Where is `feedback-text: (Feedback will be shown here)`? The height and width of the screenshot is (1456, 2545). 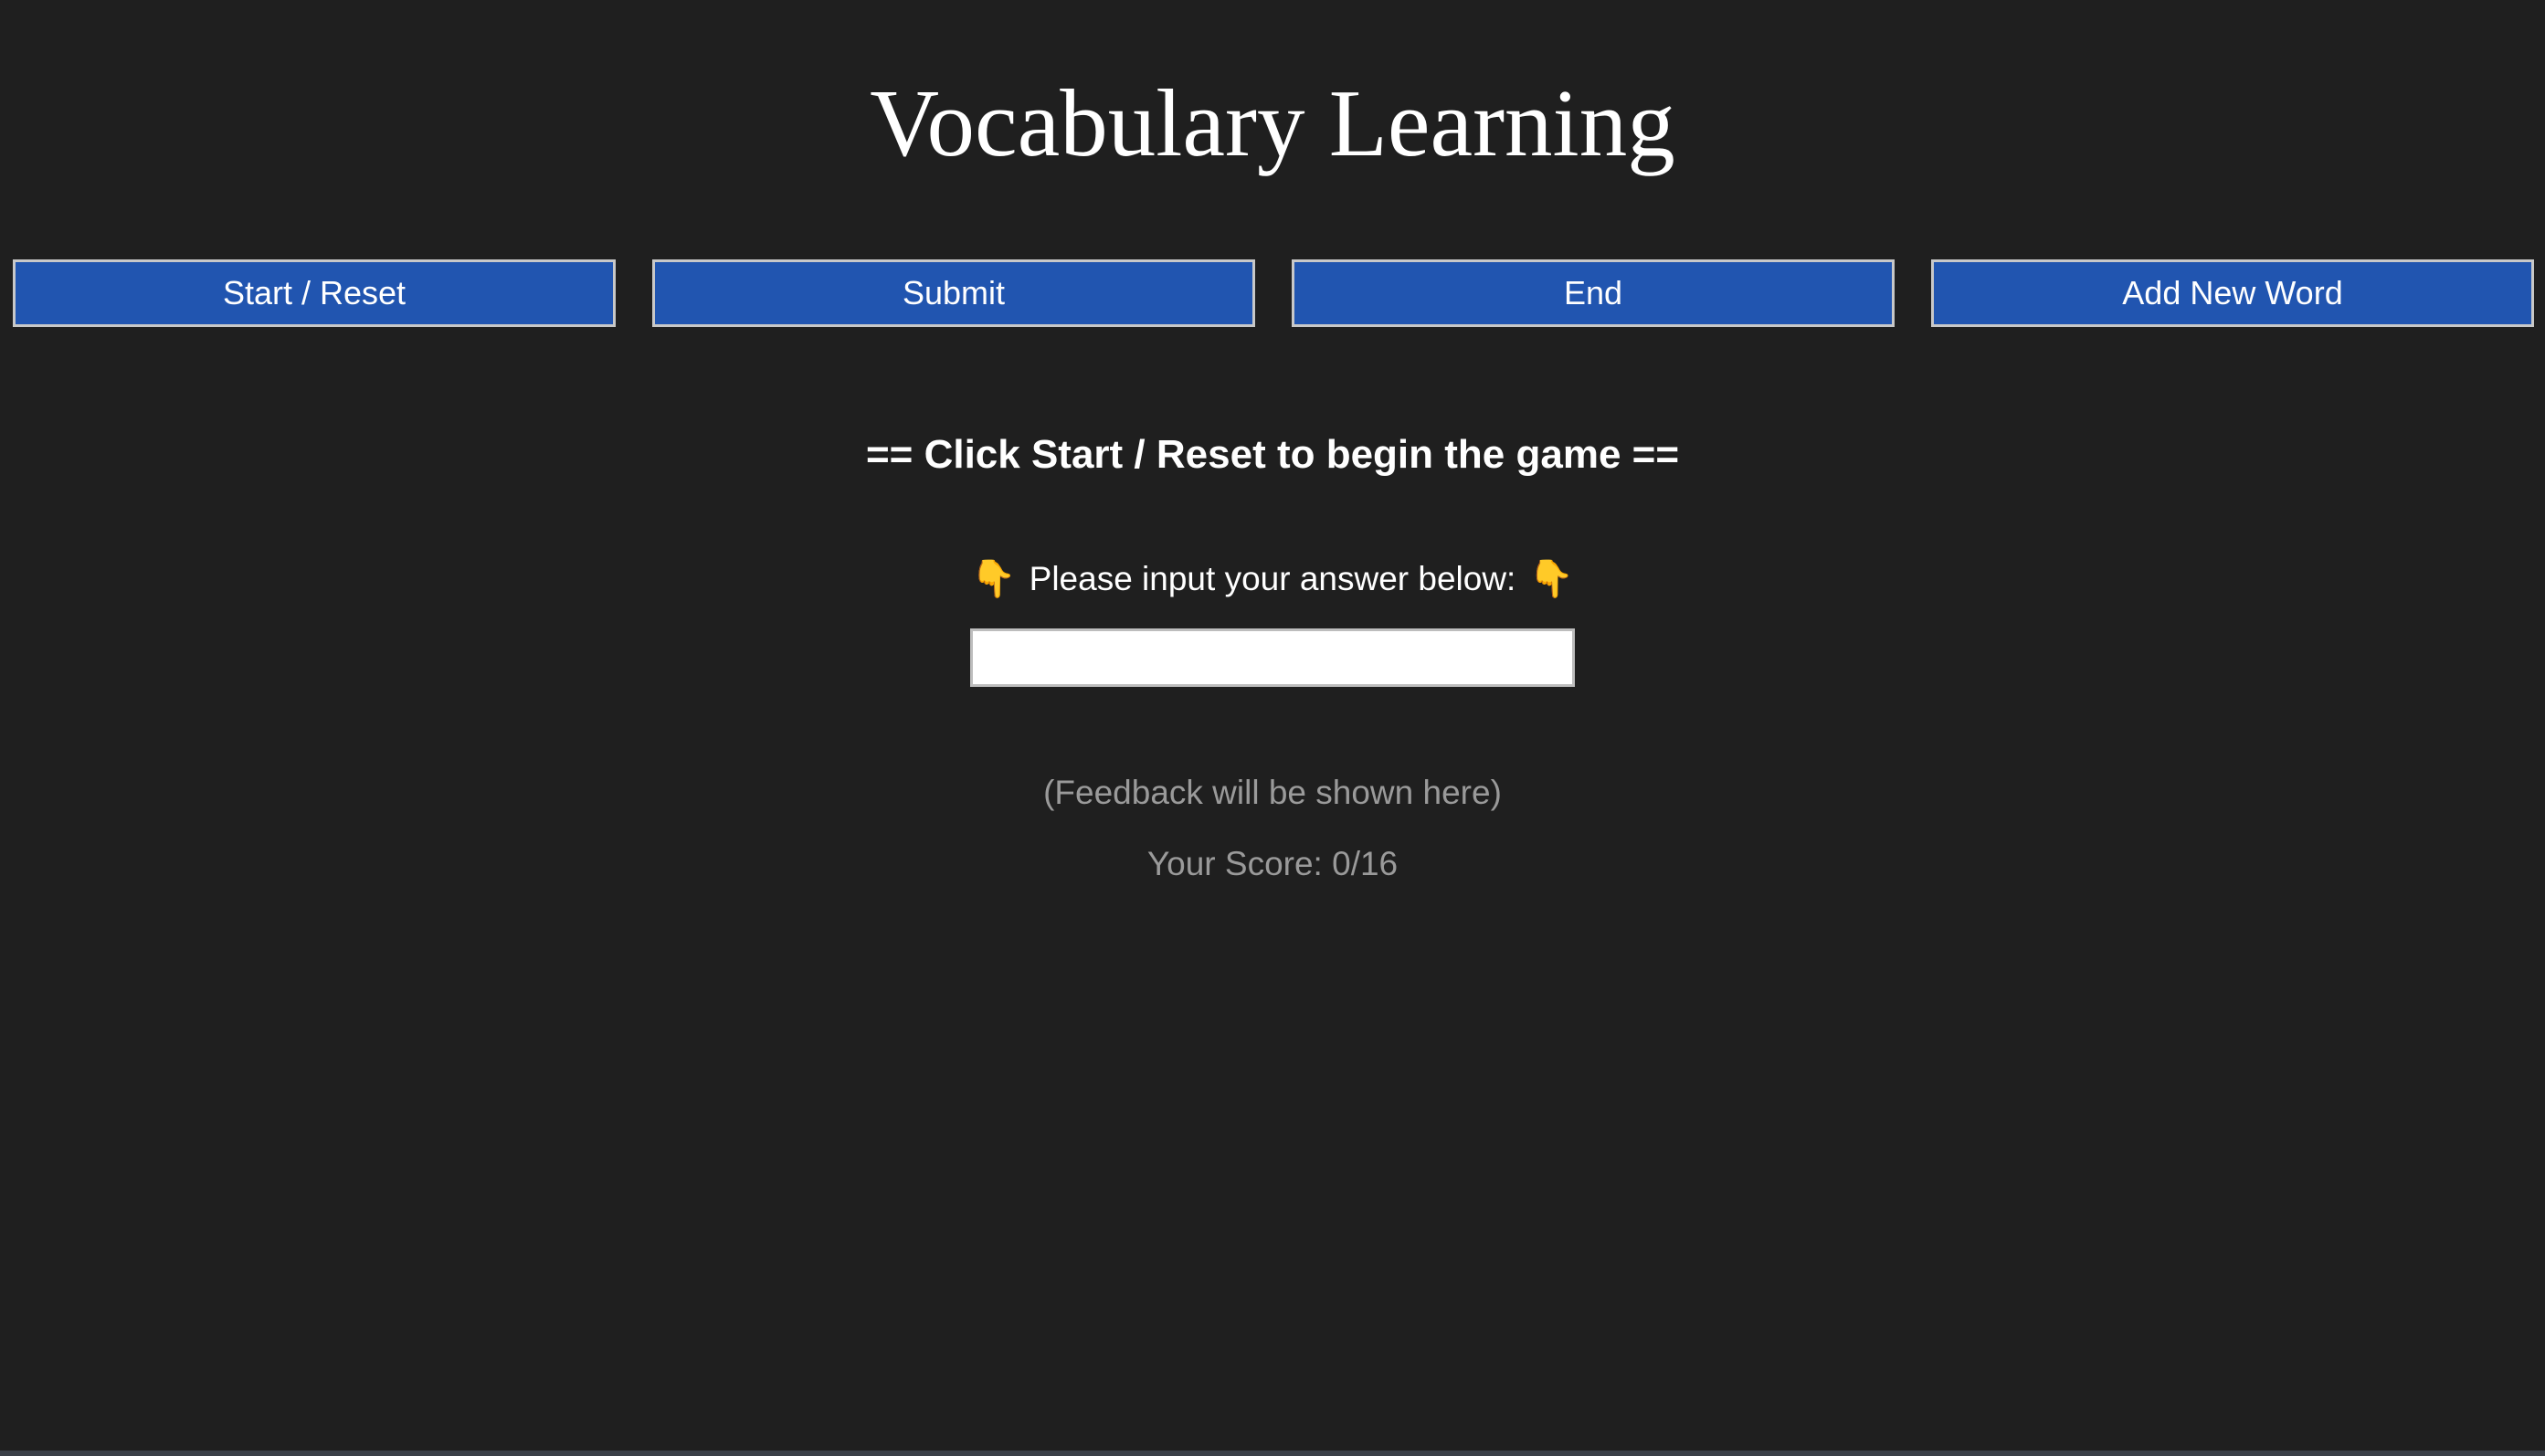
feedback-text: (Feedback will be shown here) is located at coordinates (1272, 793).